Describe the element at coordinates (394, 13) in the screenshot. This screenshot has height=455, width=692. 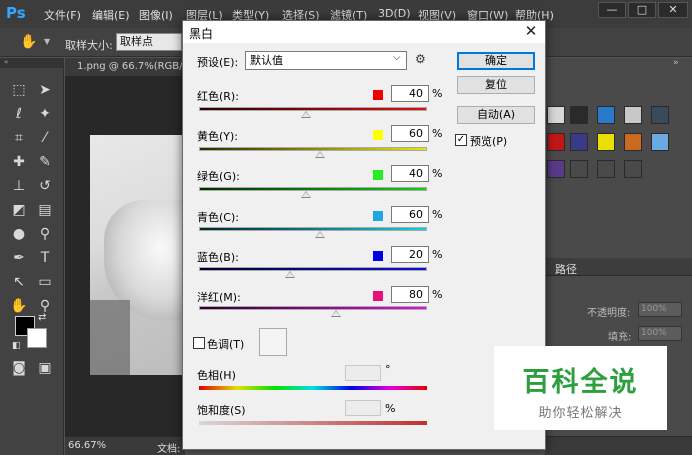
I see `menu-3d: 3D(D)` at that location.